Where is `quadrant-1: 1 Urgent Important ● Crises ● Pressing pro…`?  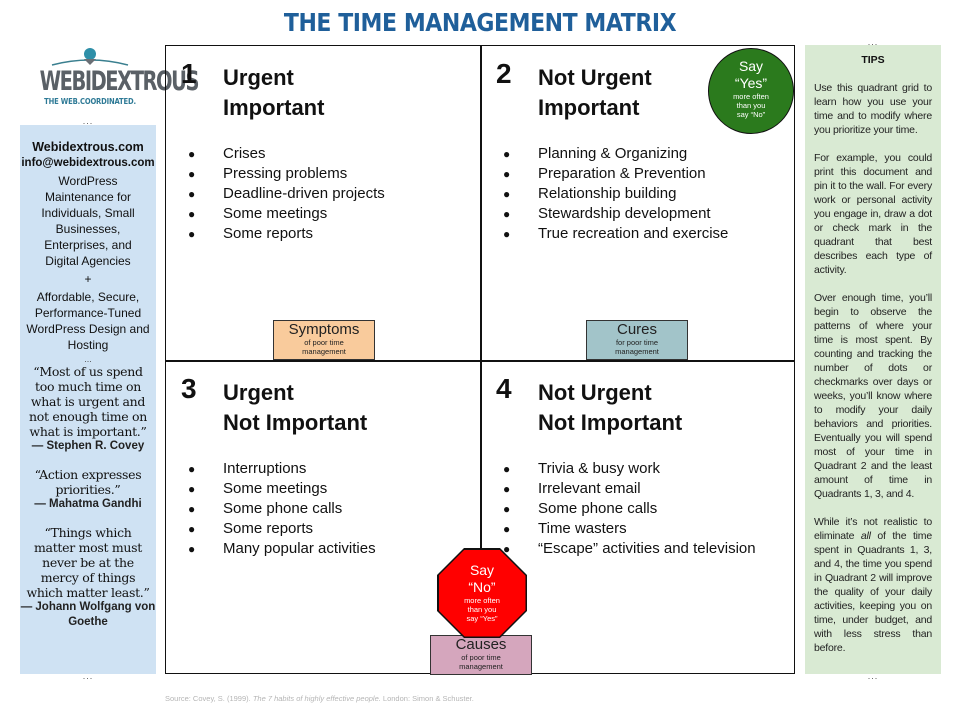
quadrant-1: 1 Urgent Important ● Crises ● Pressing pro… is located at coordinates (323, 203).